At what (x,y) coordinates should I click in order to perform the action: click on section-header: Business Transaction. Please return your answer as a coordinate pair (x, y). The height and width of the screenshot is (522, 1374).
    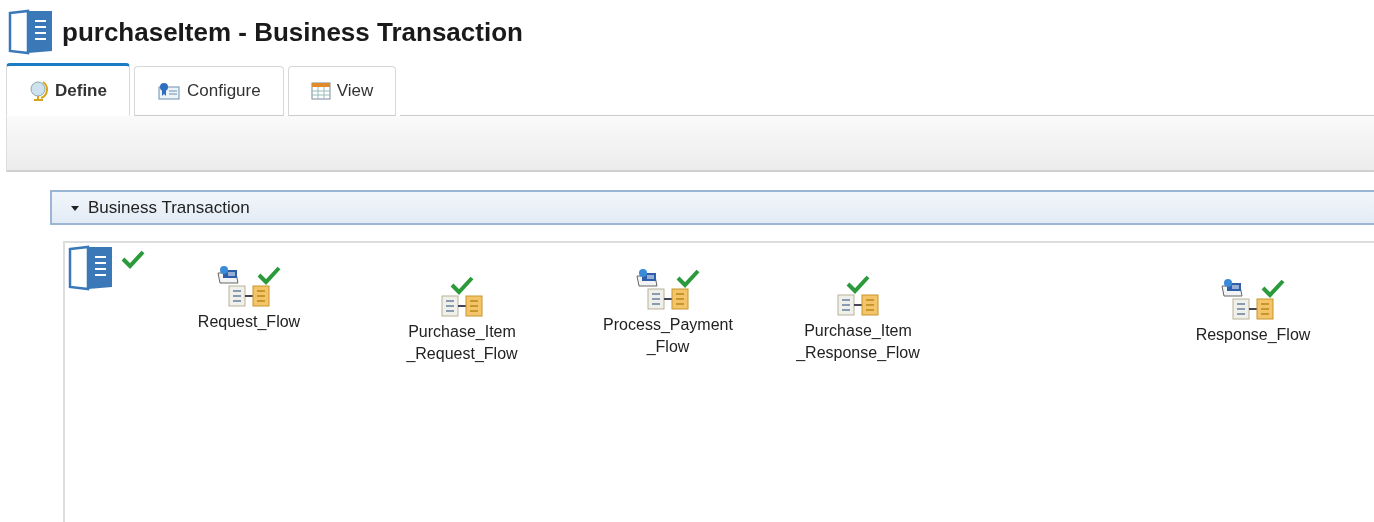
    Looking at the image, I should click on (712, 207).